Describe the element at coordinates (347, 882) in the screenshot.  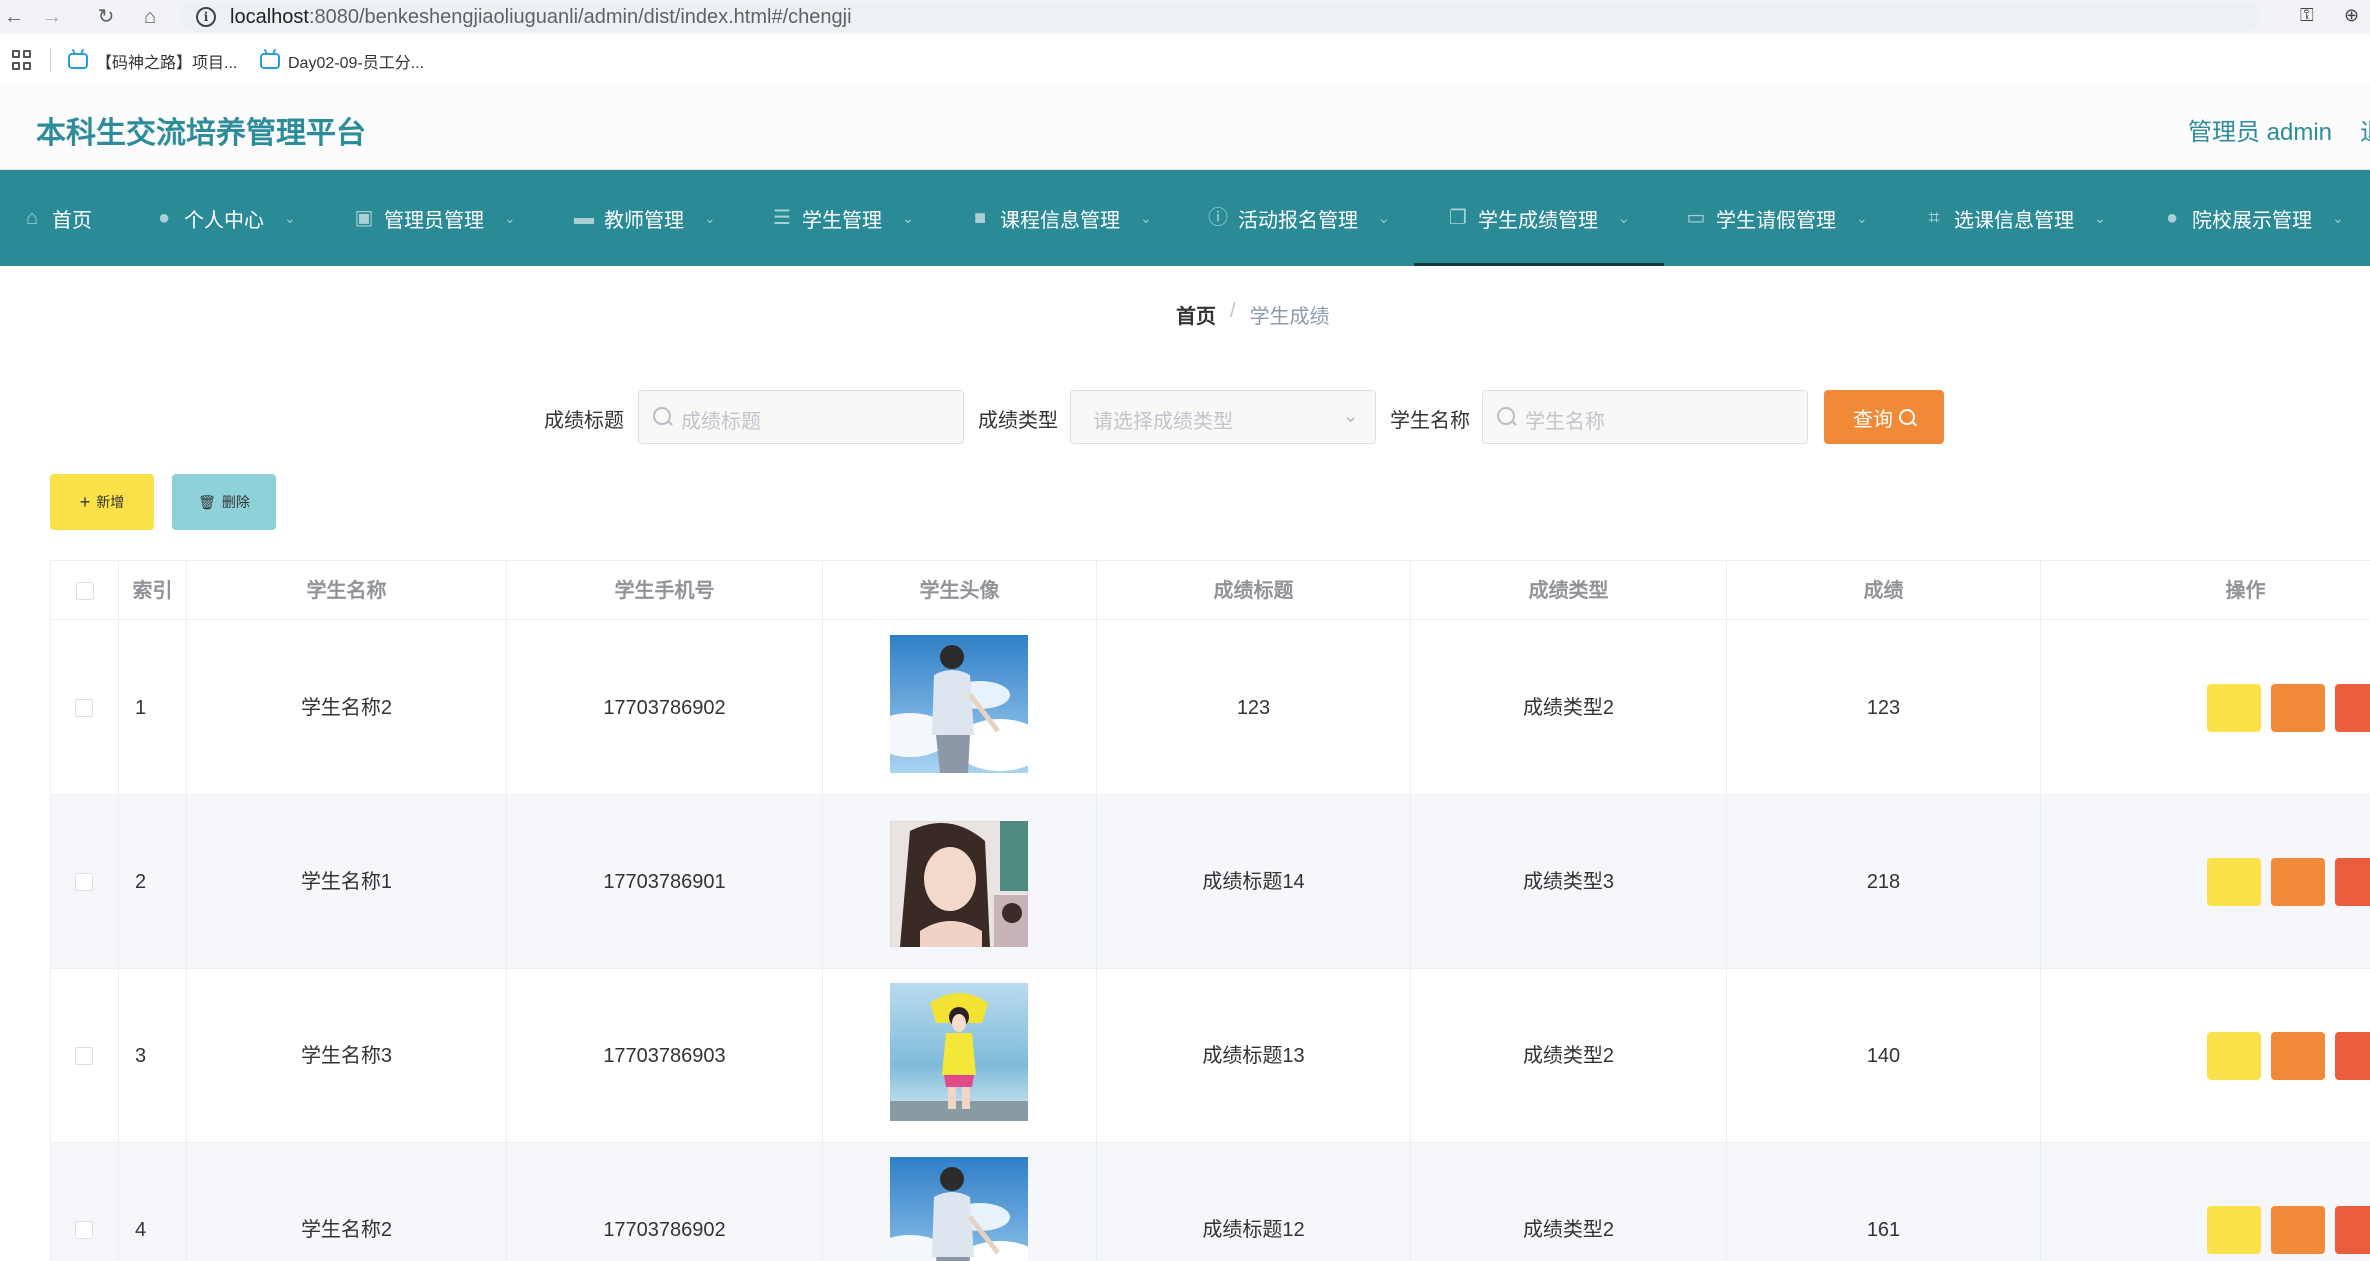
I see `name-cell: 学生名称1` at that location.